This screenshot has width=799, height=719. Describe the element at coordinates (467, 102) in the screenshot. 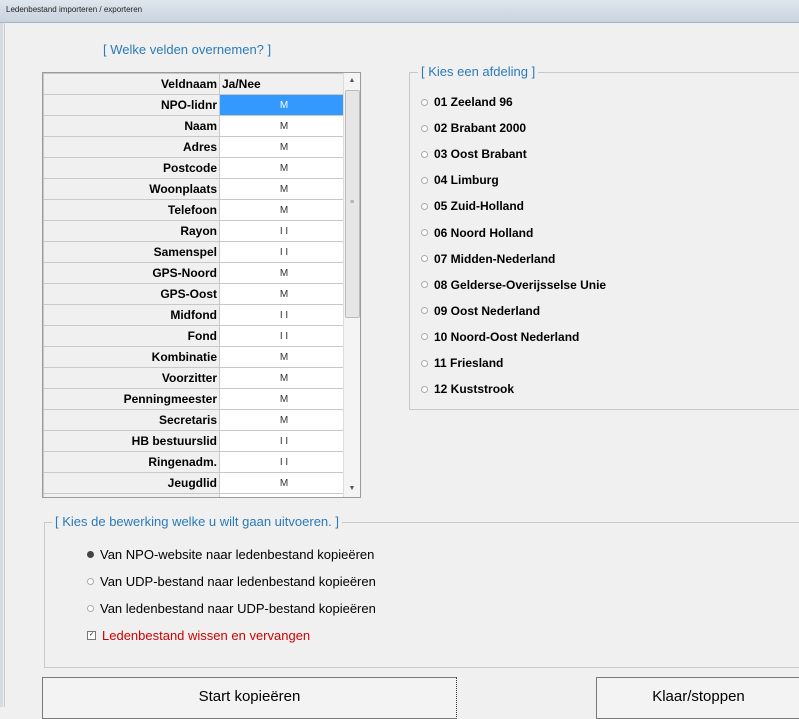

I see `afdeling-radio-option: 01 Zeeland 96` at that location.